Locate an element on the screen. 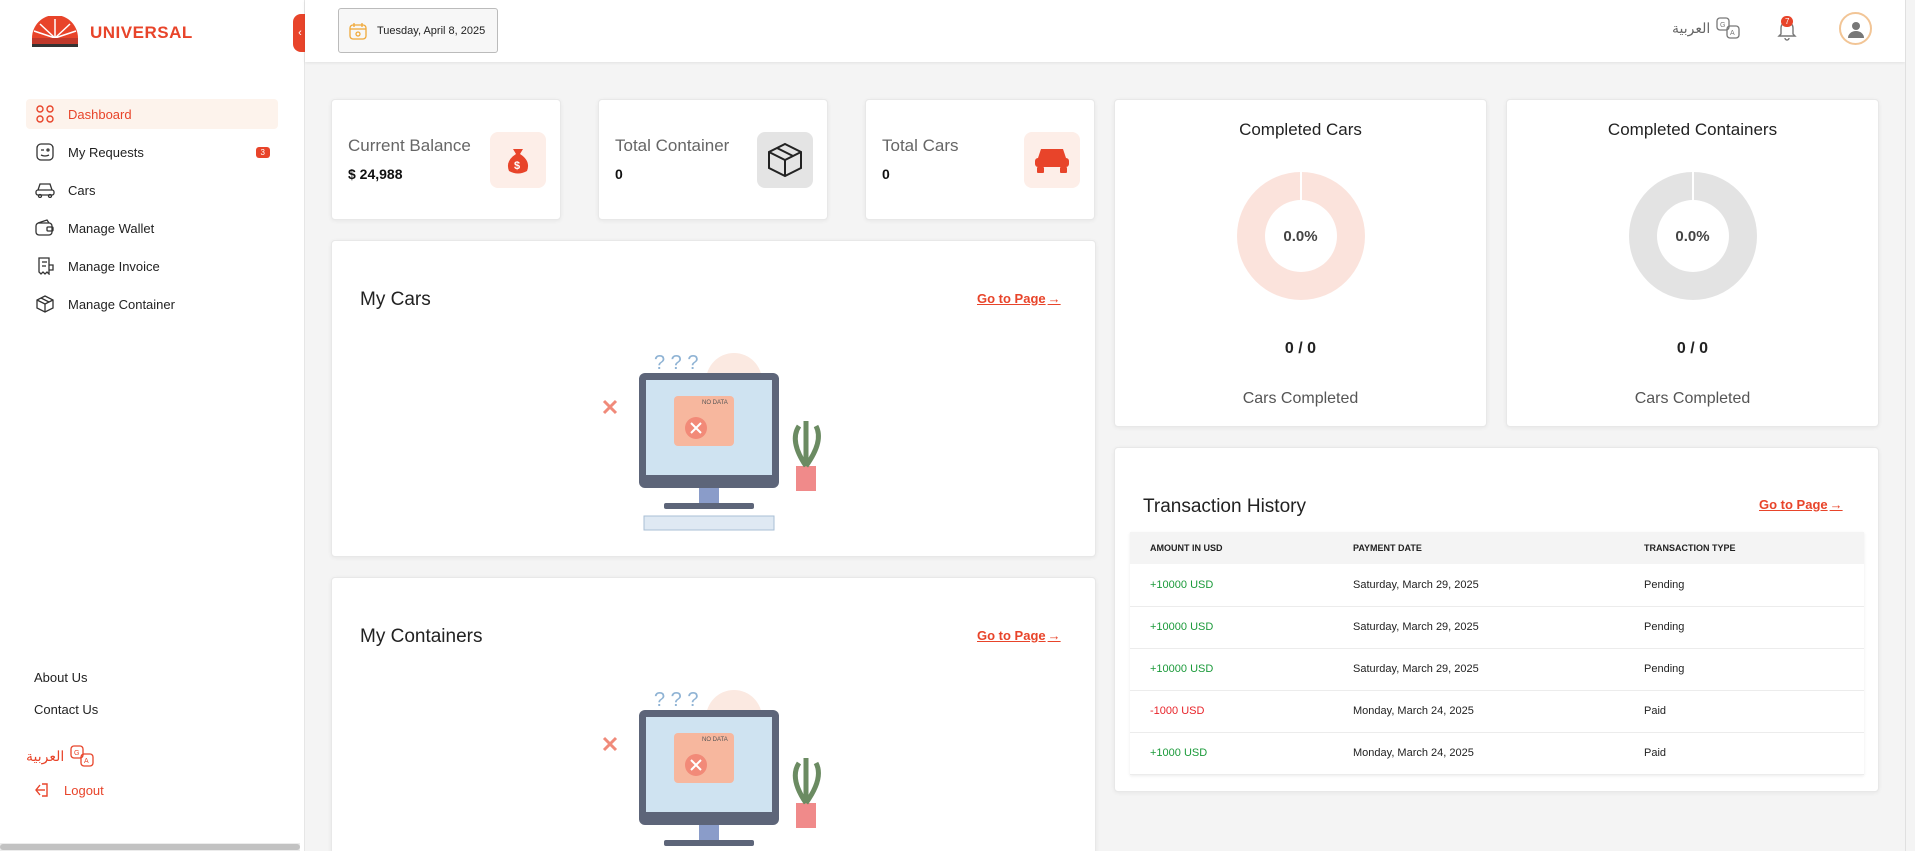 The image size is (1915, 851). chevron-left-icon: ‹ is located at coordinates (300, 33).